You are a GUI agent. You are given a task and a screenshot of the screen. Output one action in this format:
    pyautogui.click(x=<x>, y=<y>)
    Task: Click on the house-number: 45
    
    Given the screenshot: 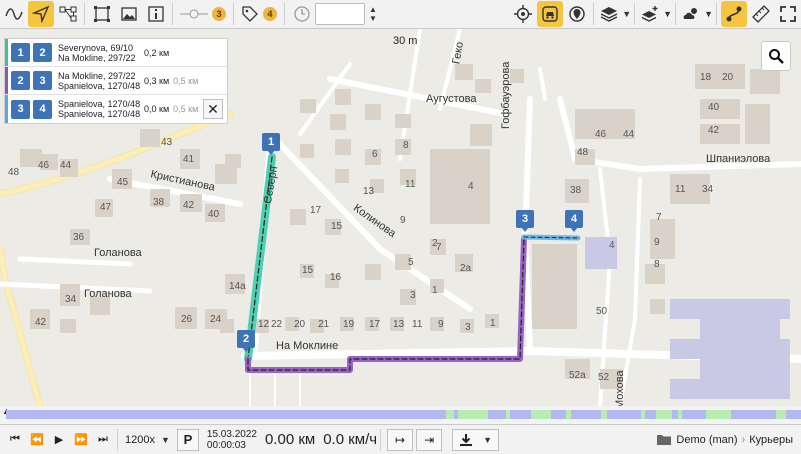 What is the action you would take?
    pyautogui.click(x=123, y=182)
    